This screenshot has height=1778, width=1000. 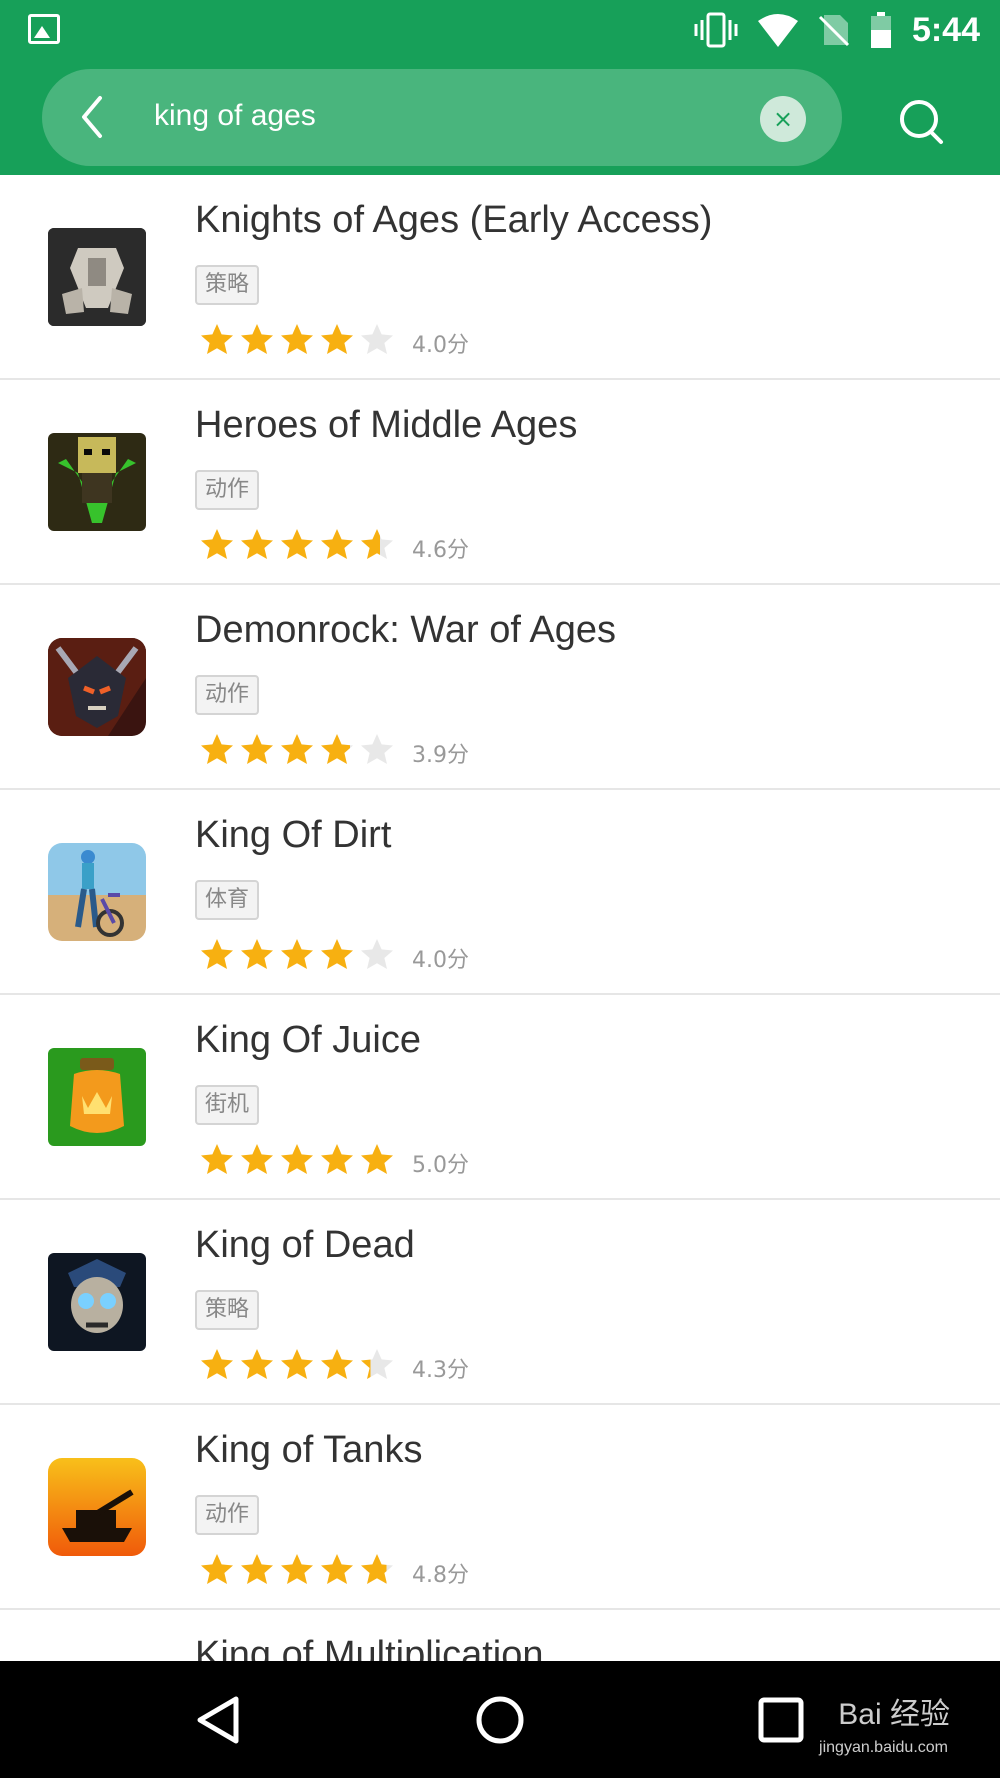 What do you see at coordinates (92, 117) in the screenshot?
I see `back-arrow-icon` at bounding box center [92, 117].